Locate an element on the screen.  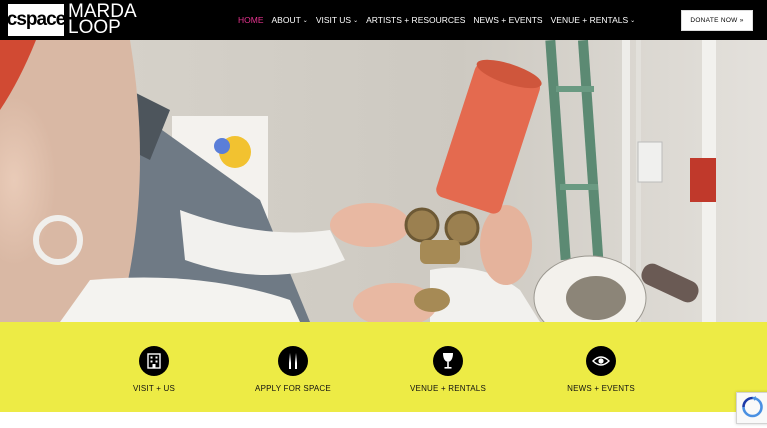
nav-label: ABOUT is located at coordinates (286, 20).